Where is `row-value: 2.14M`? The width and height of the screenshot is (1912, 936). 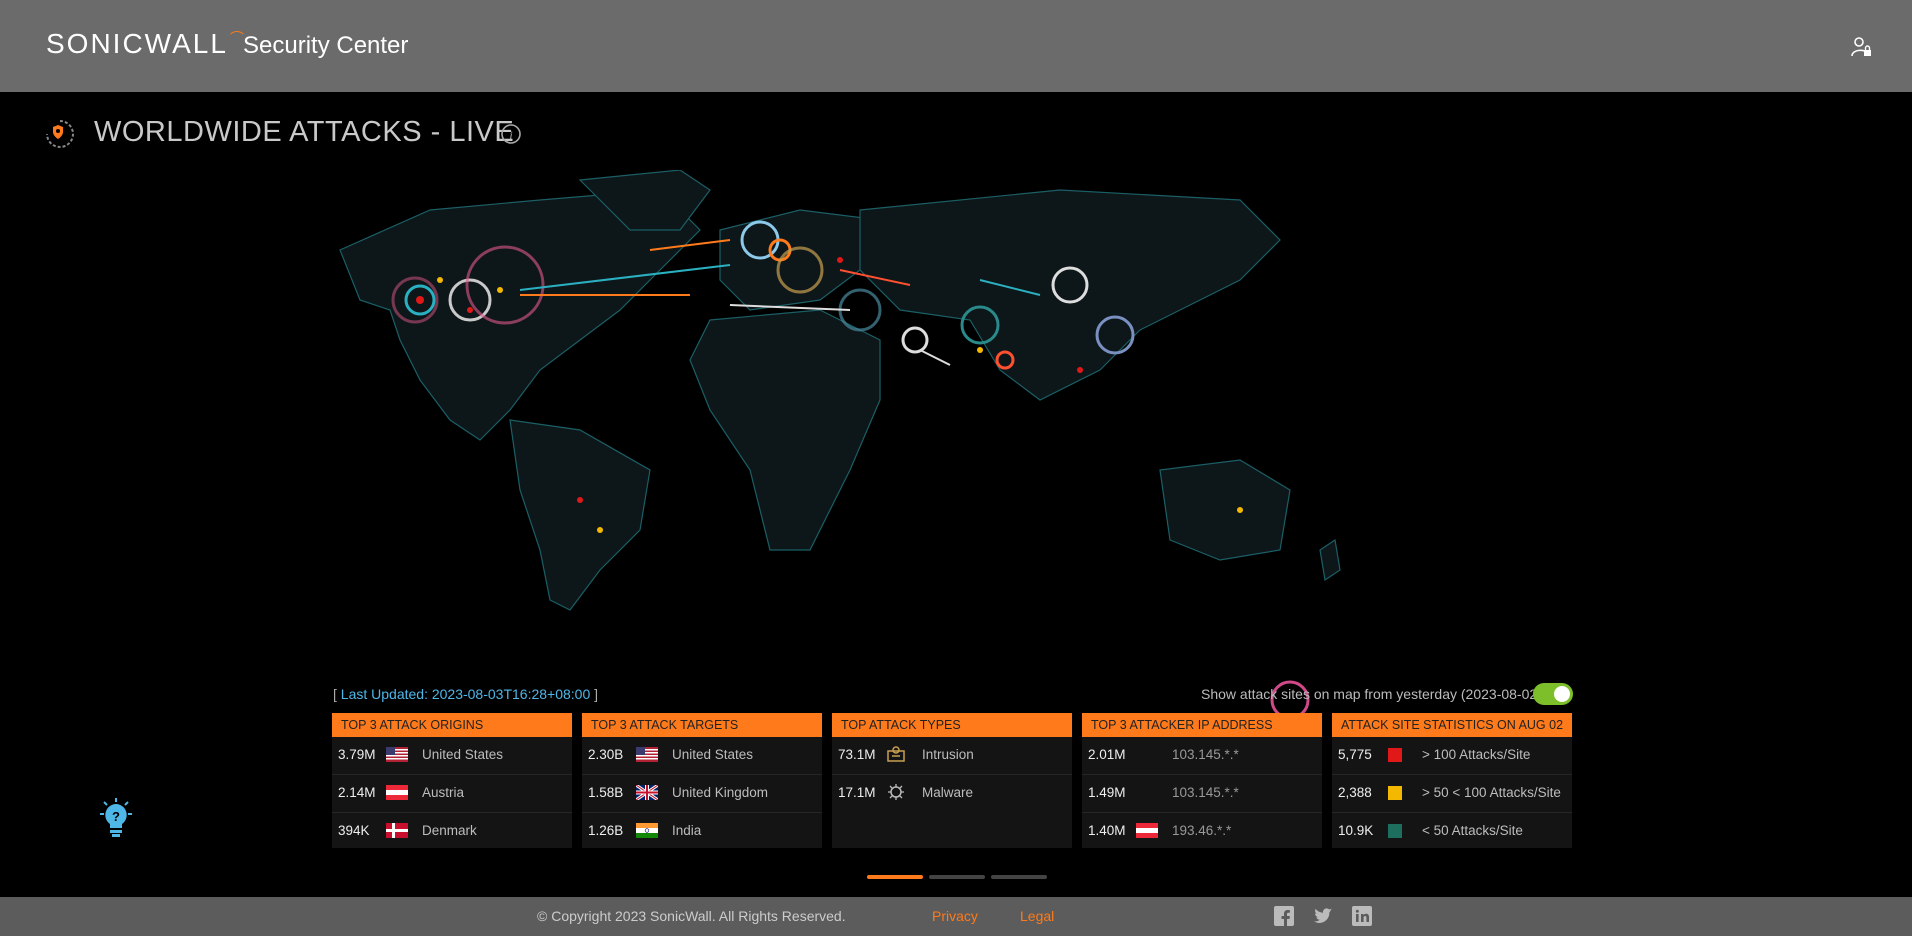 row-value: 2.14M is located at coordinates (357, 792).